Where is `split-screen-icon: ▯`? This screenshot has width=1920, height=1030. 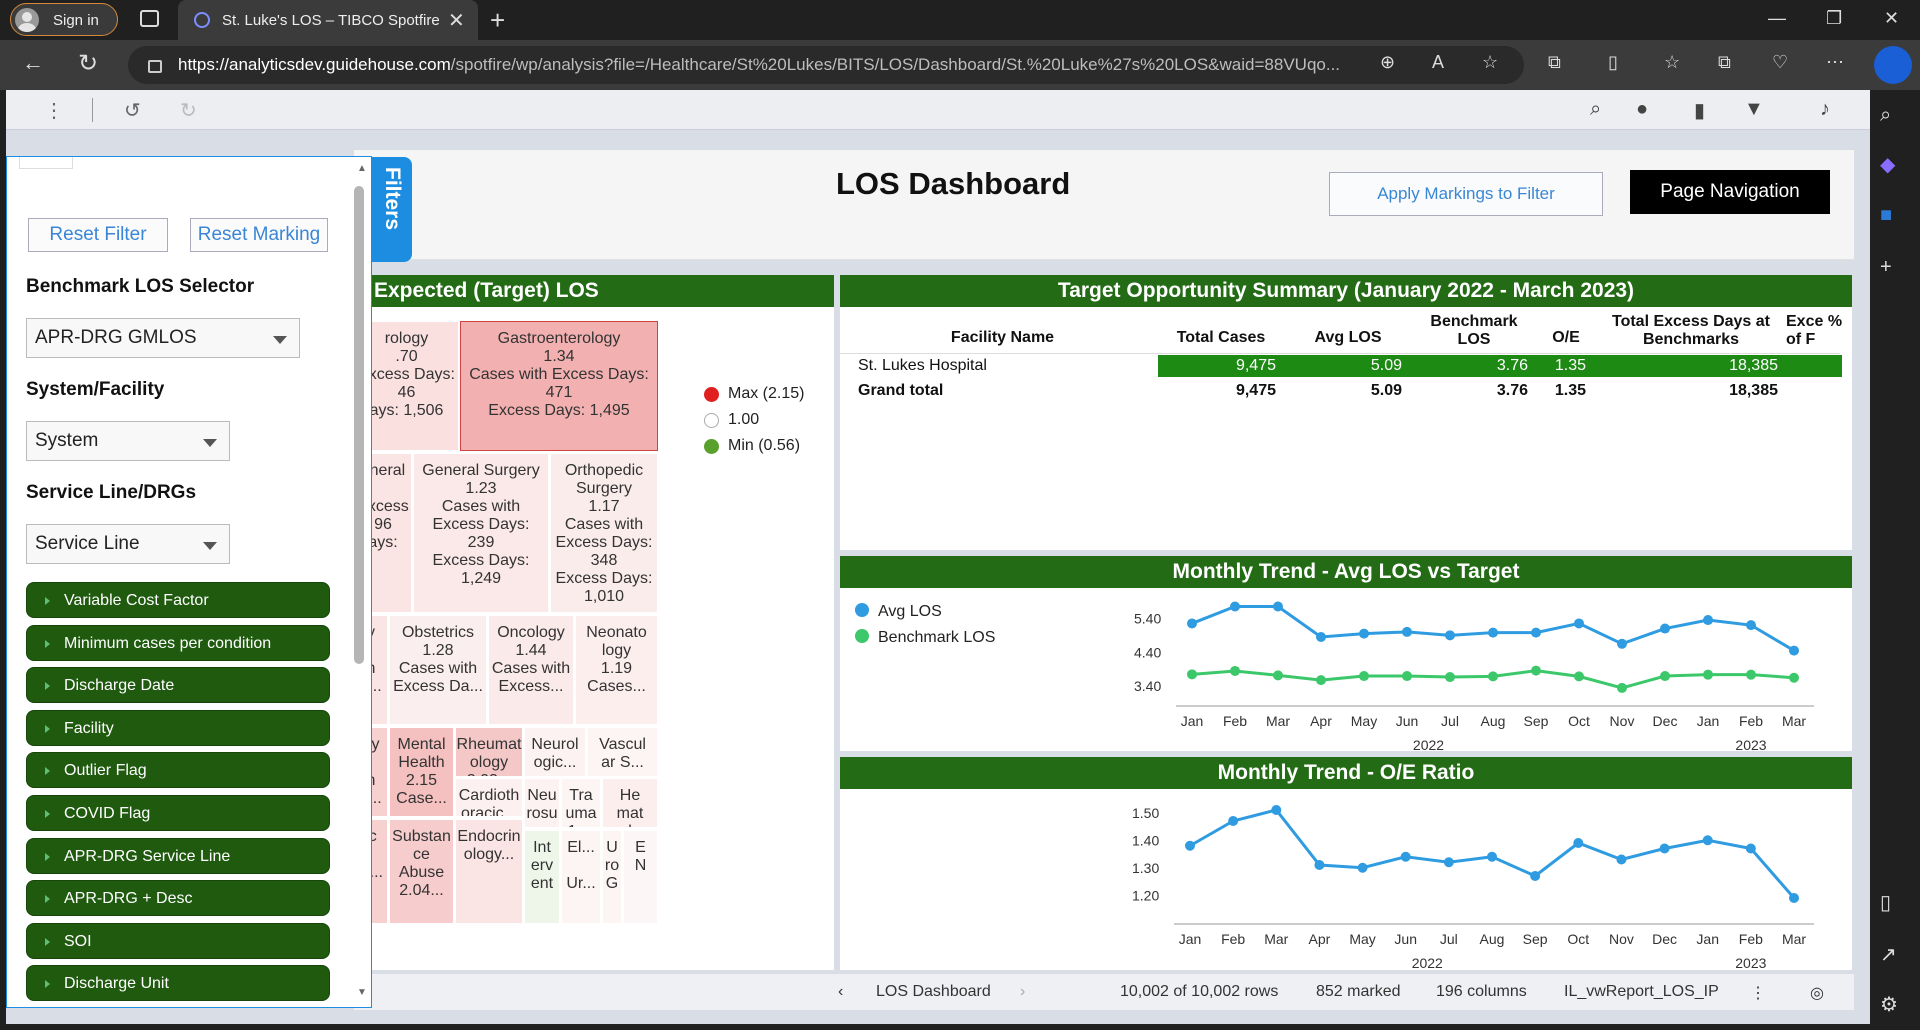 split-screen-icon: ▯ is located at coordinates (1613, 62).